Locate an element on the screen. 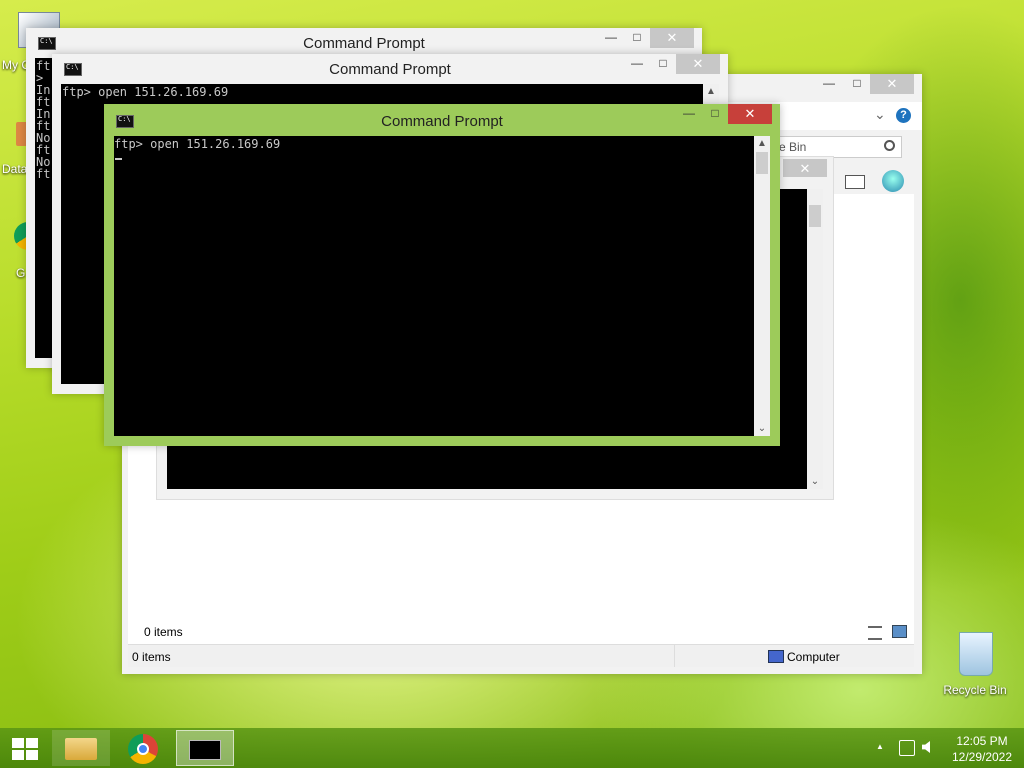 The image size is (1024, 768). cmd-mid-minimize-button: — is located at coordinates (637, 64).